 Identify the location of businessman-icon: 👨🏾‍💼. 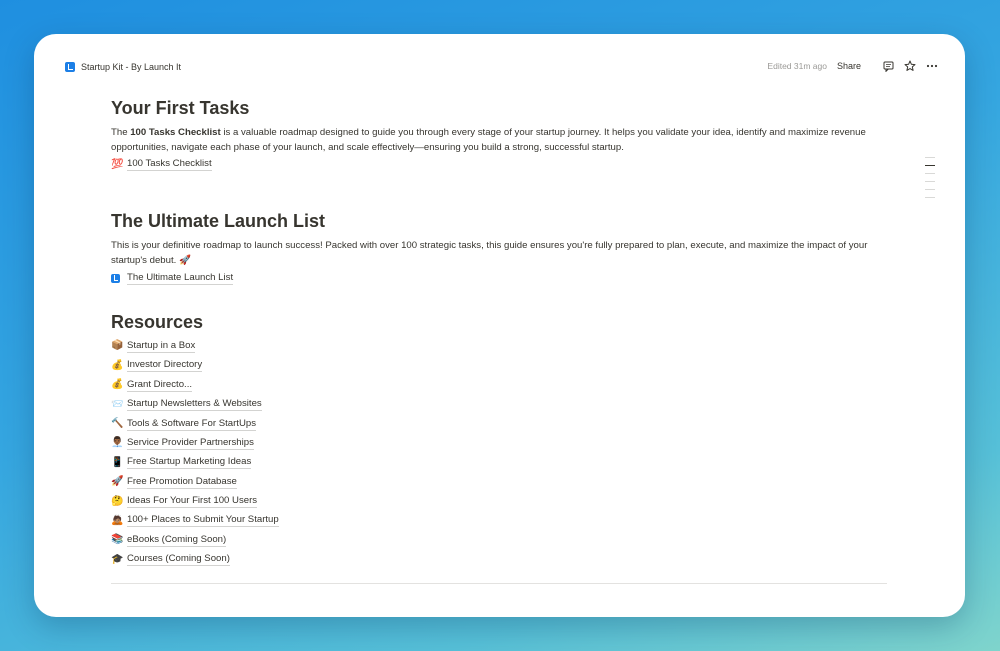
(117, 443).